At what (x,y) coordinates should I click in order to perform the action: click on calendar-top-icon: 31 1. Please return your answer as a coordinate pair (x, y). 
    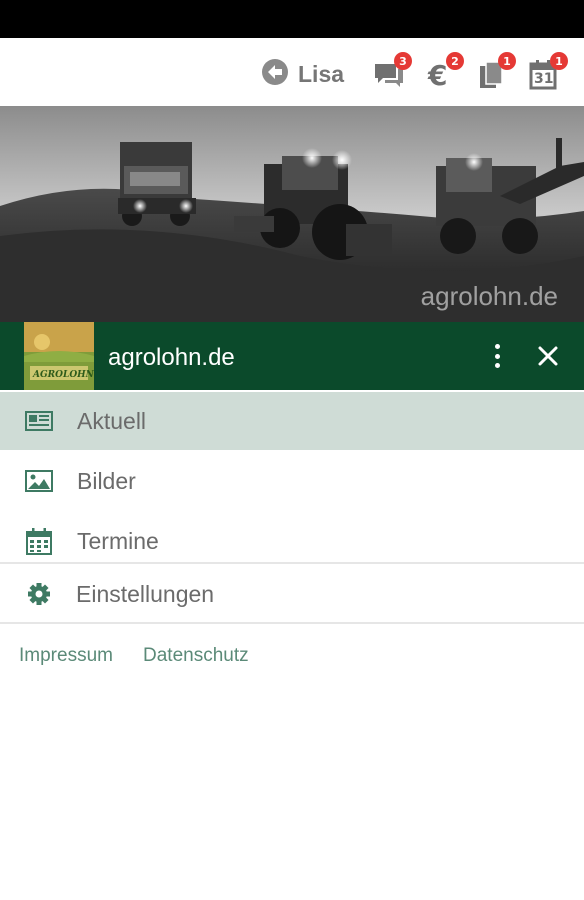
    Looking at the image, I should click on (548, 72).